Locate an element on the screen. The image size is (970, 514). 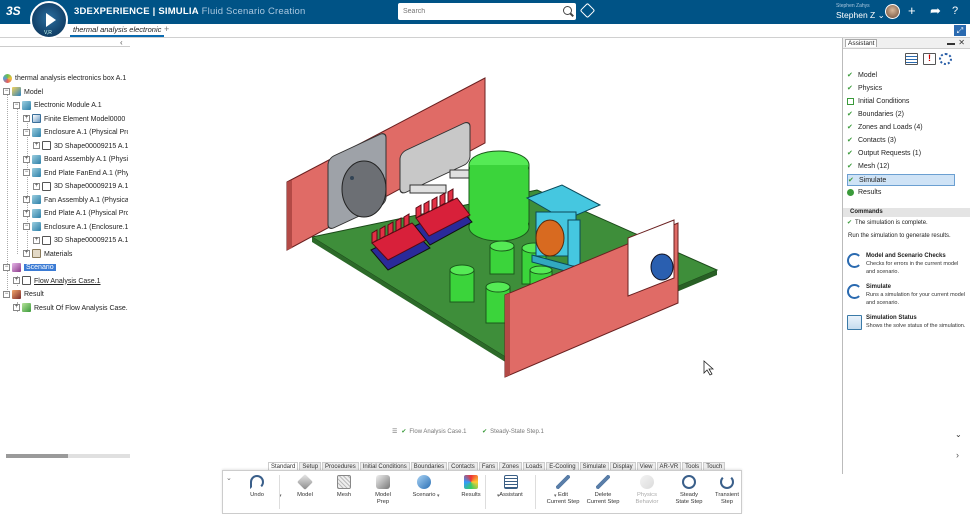
assistant-step: Initial Conditions is located at coordinates (901, 102).